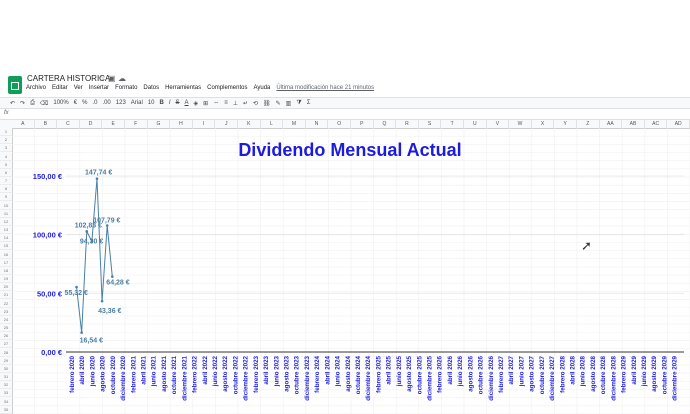  What do you see at coordinates (611, 124) in the screenshot?
I see `column-header-aa: AA` at bounding box center [611, 124].